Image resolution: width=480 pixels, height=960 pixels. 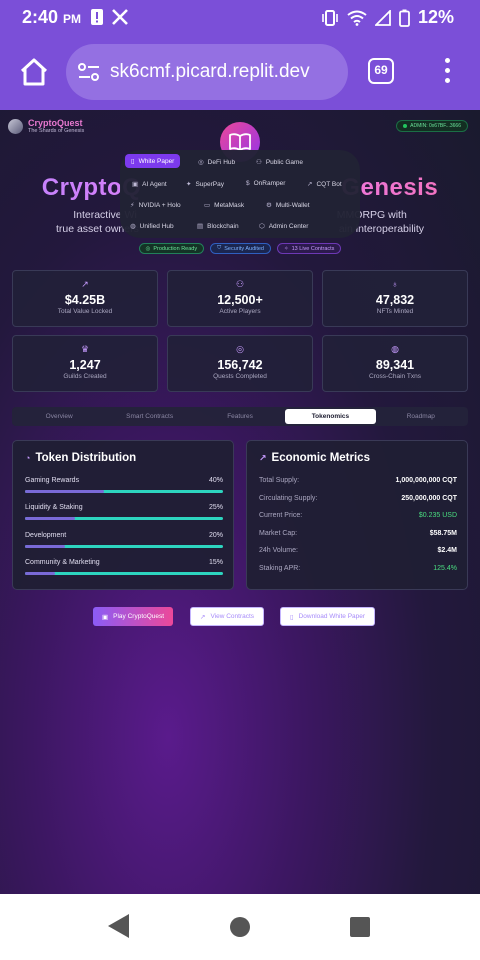 What do you see at coordinates (309, 248) in the screenshot?
I see `badge-live-contracts: ✧ 13 Live Contracts` at bounding box center [309, 248].